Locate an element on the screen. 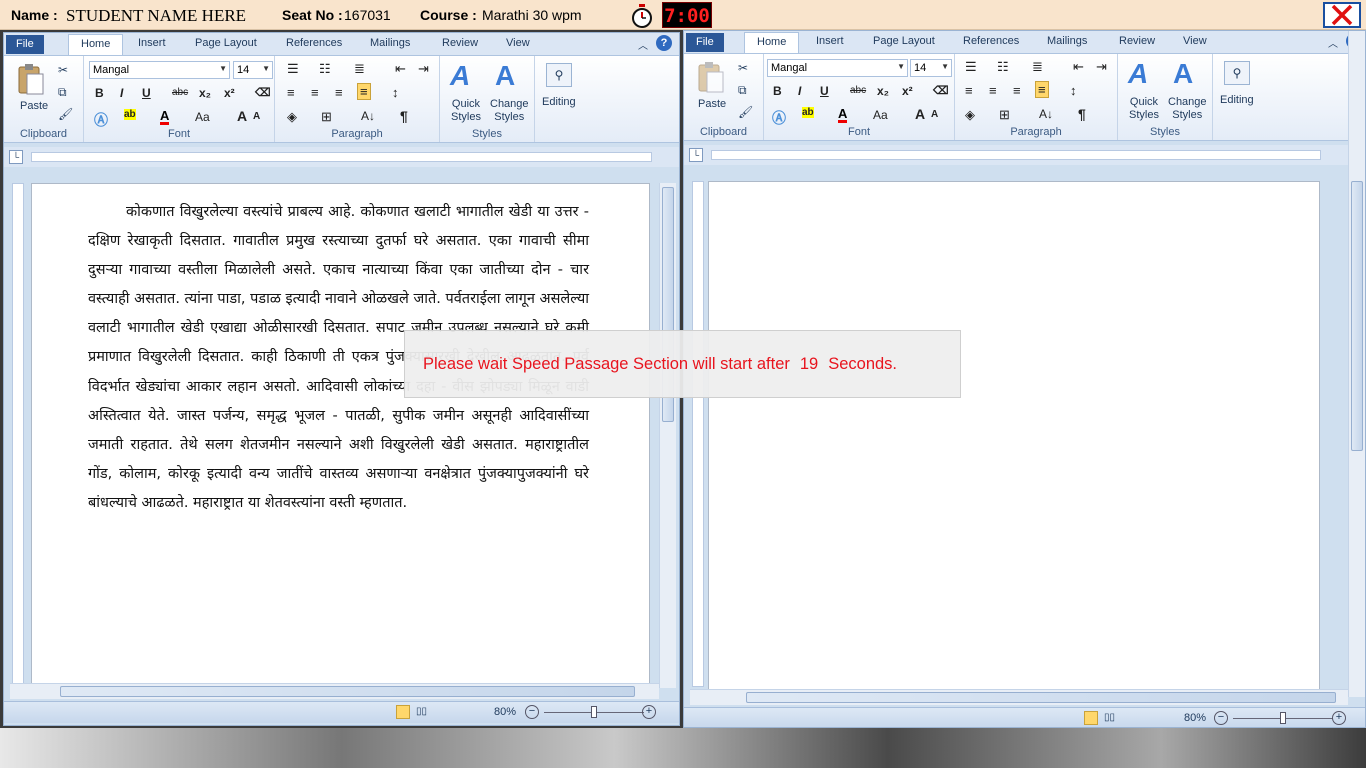 This screenshot has width=1366, height=768. minimize-ribbon-icon: ︿ is located at coordinates (1333, 42).